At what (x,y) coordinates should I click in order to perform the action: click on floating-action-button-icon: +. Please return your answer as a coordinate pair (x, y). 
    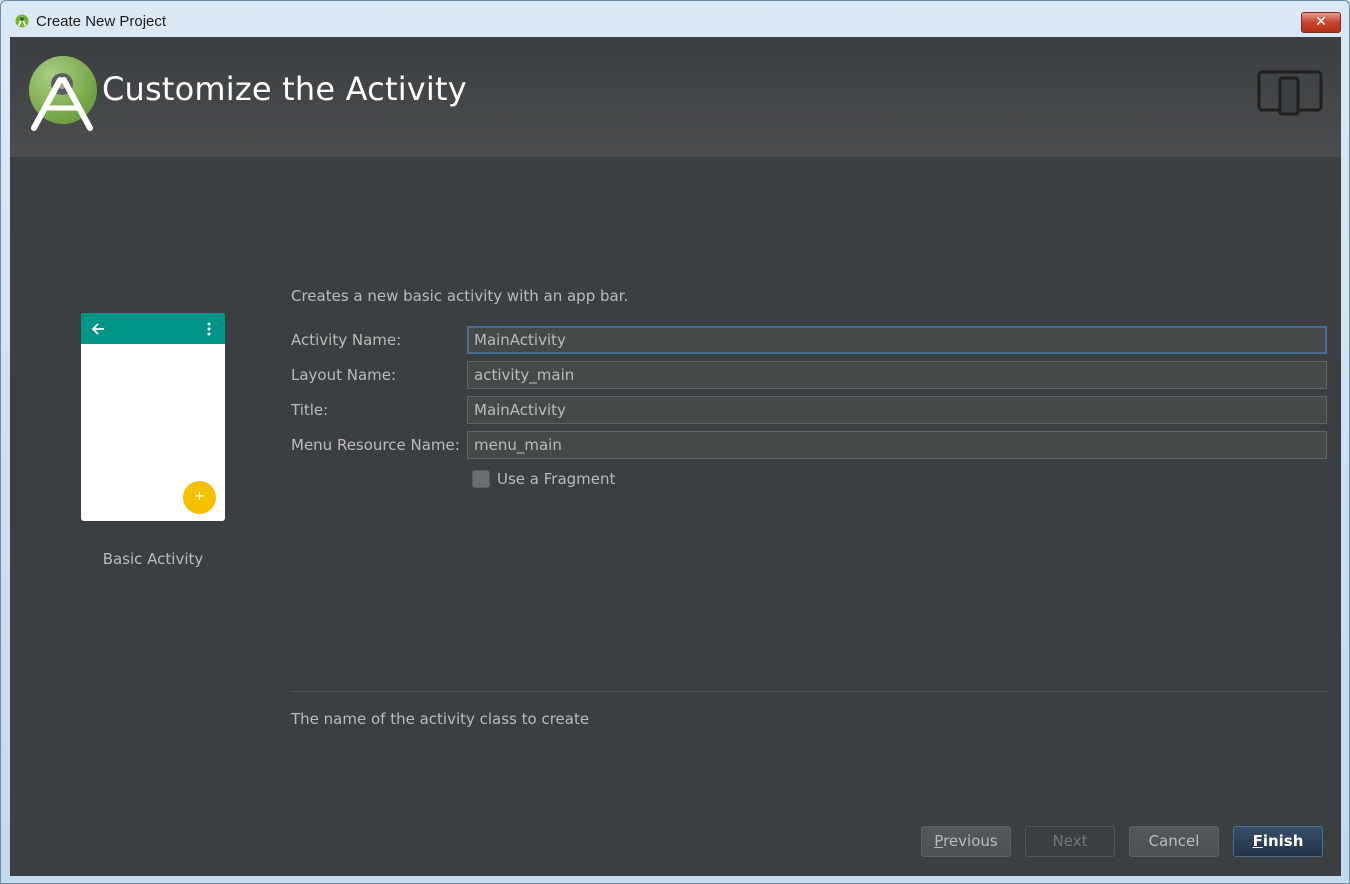
    Looking at the image, I should click on (199, 497).